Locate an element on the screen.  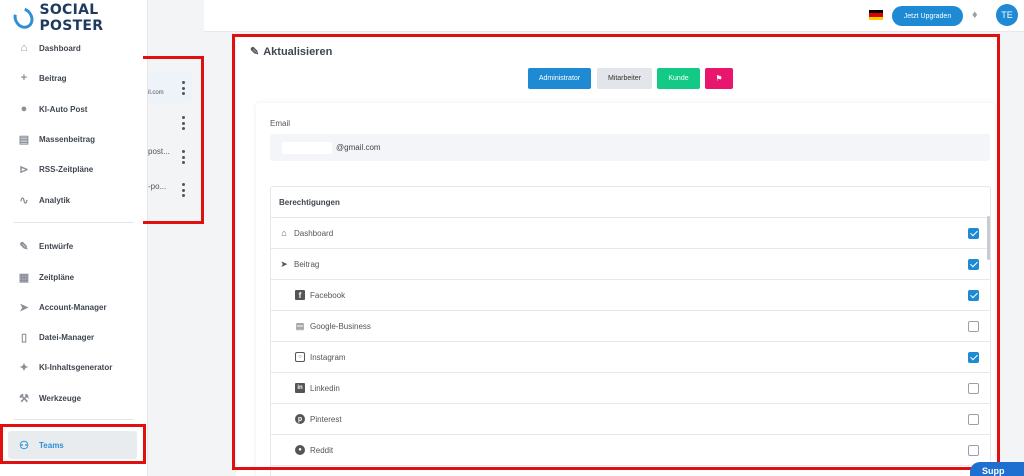
support-button: Supp is located at coordinates (997, 469).